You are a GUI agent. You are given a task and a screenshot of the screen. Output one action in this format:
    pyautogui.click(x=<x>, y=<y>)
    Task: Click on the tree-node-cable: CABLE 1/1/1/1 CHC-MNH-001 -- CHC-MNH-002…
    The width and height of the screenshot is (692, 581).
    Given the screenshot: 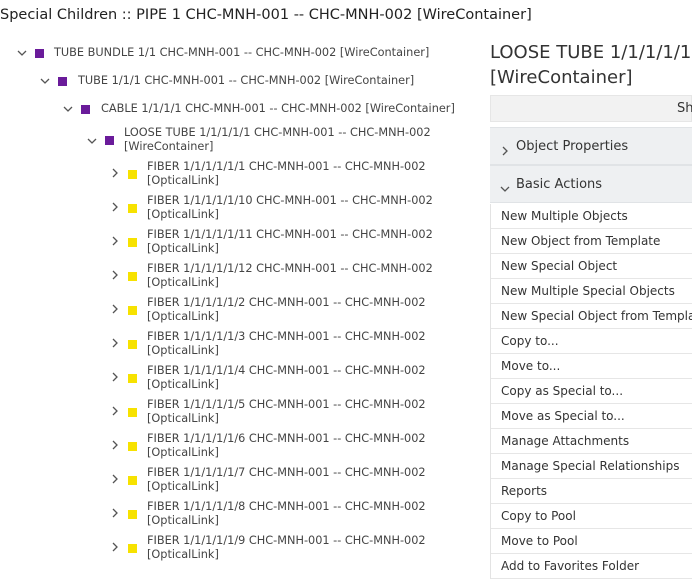 What is the action you would take?
    pyautogui.click(x=266, y=109)
    